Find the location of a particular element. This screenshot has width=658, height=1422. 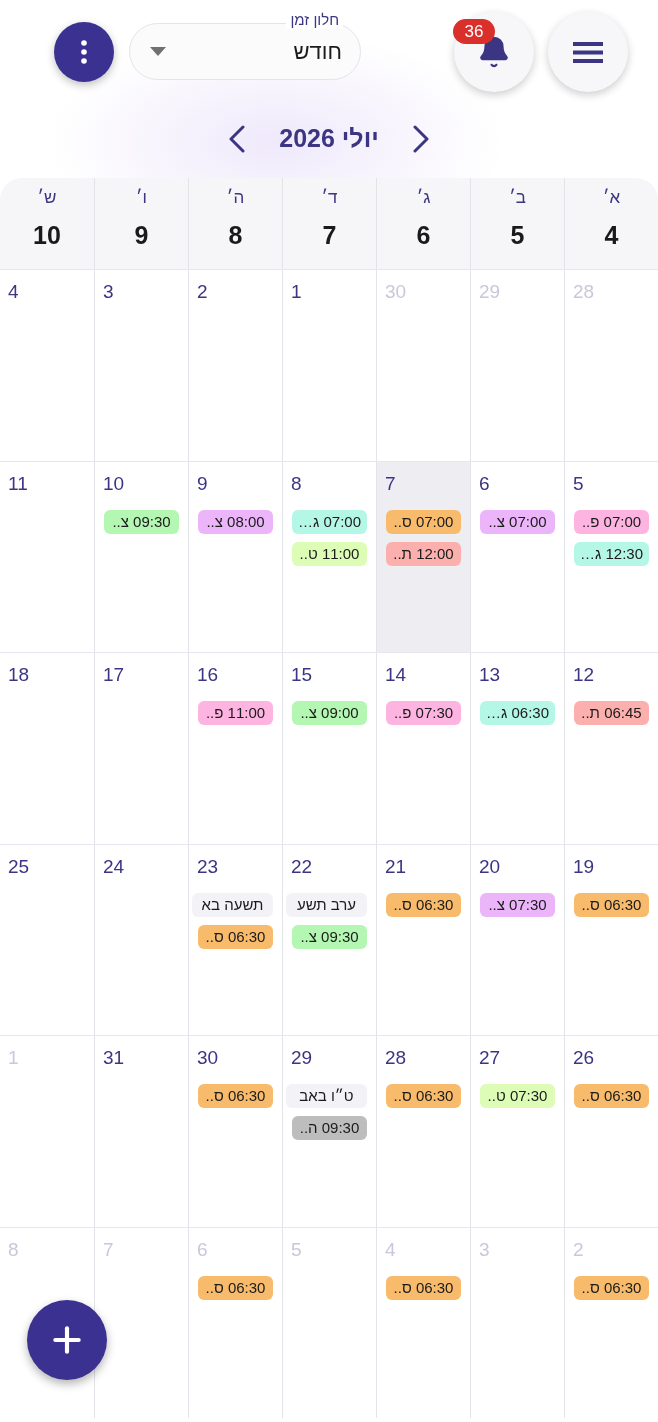

day-number: 11 is located at coordinates (18, 483).